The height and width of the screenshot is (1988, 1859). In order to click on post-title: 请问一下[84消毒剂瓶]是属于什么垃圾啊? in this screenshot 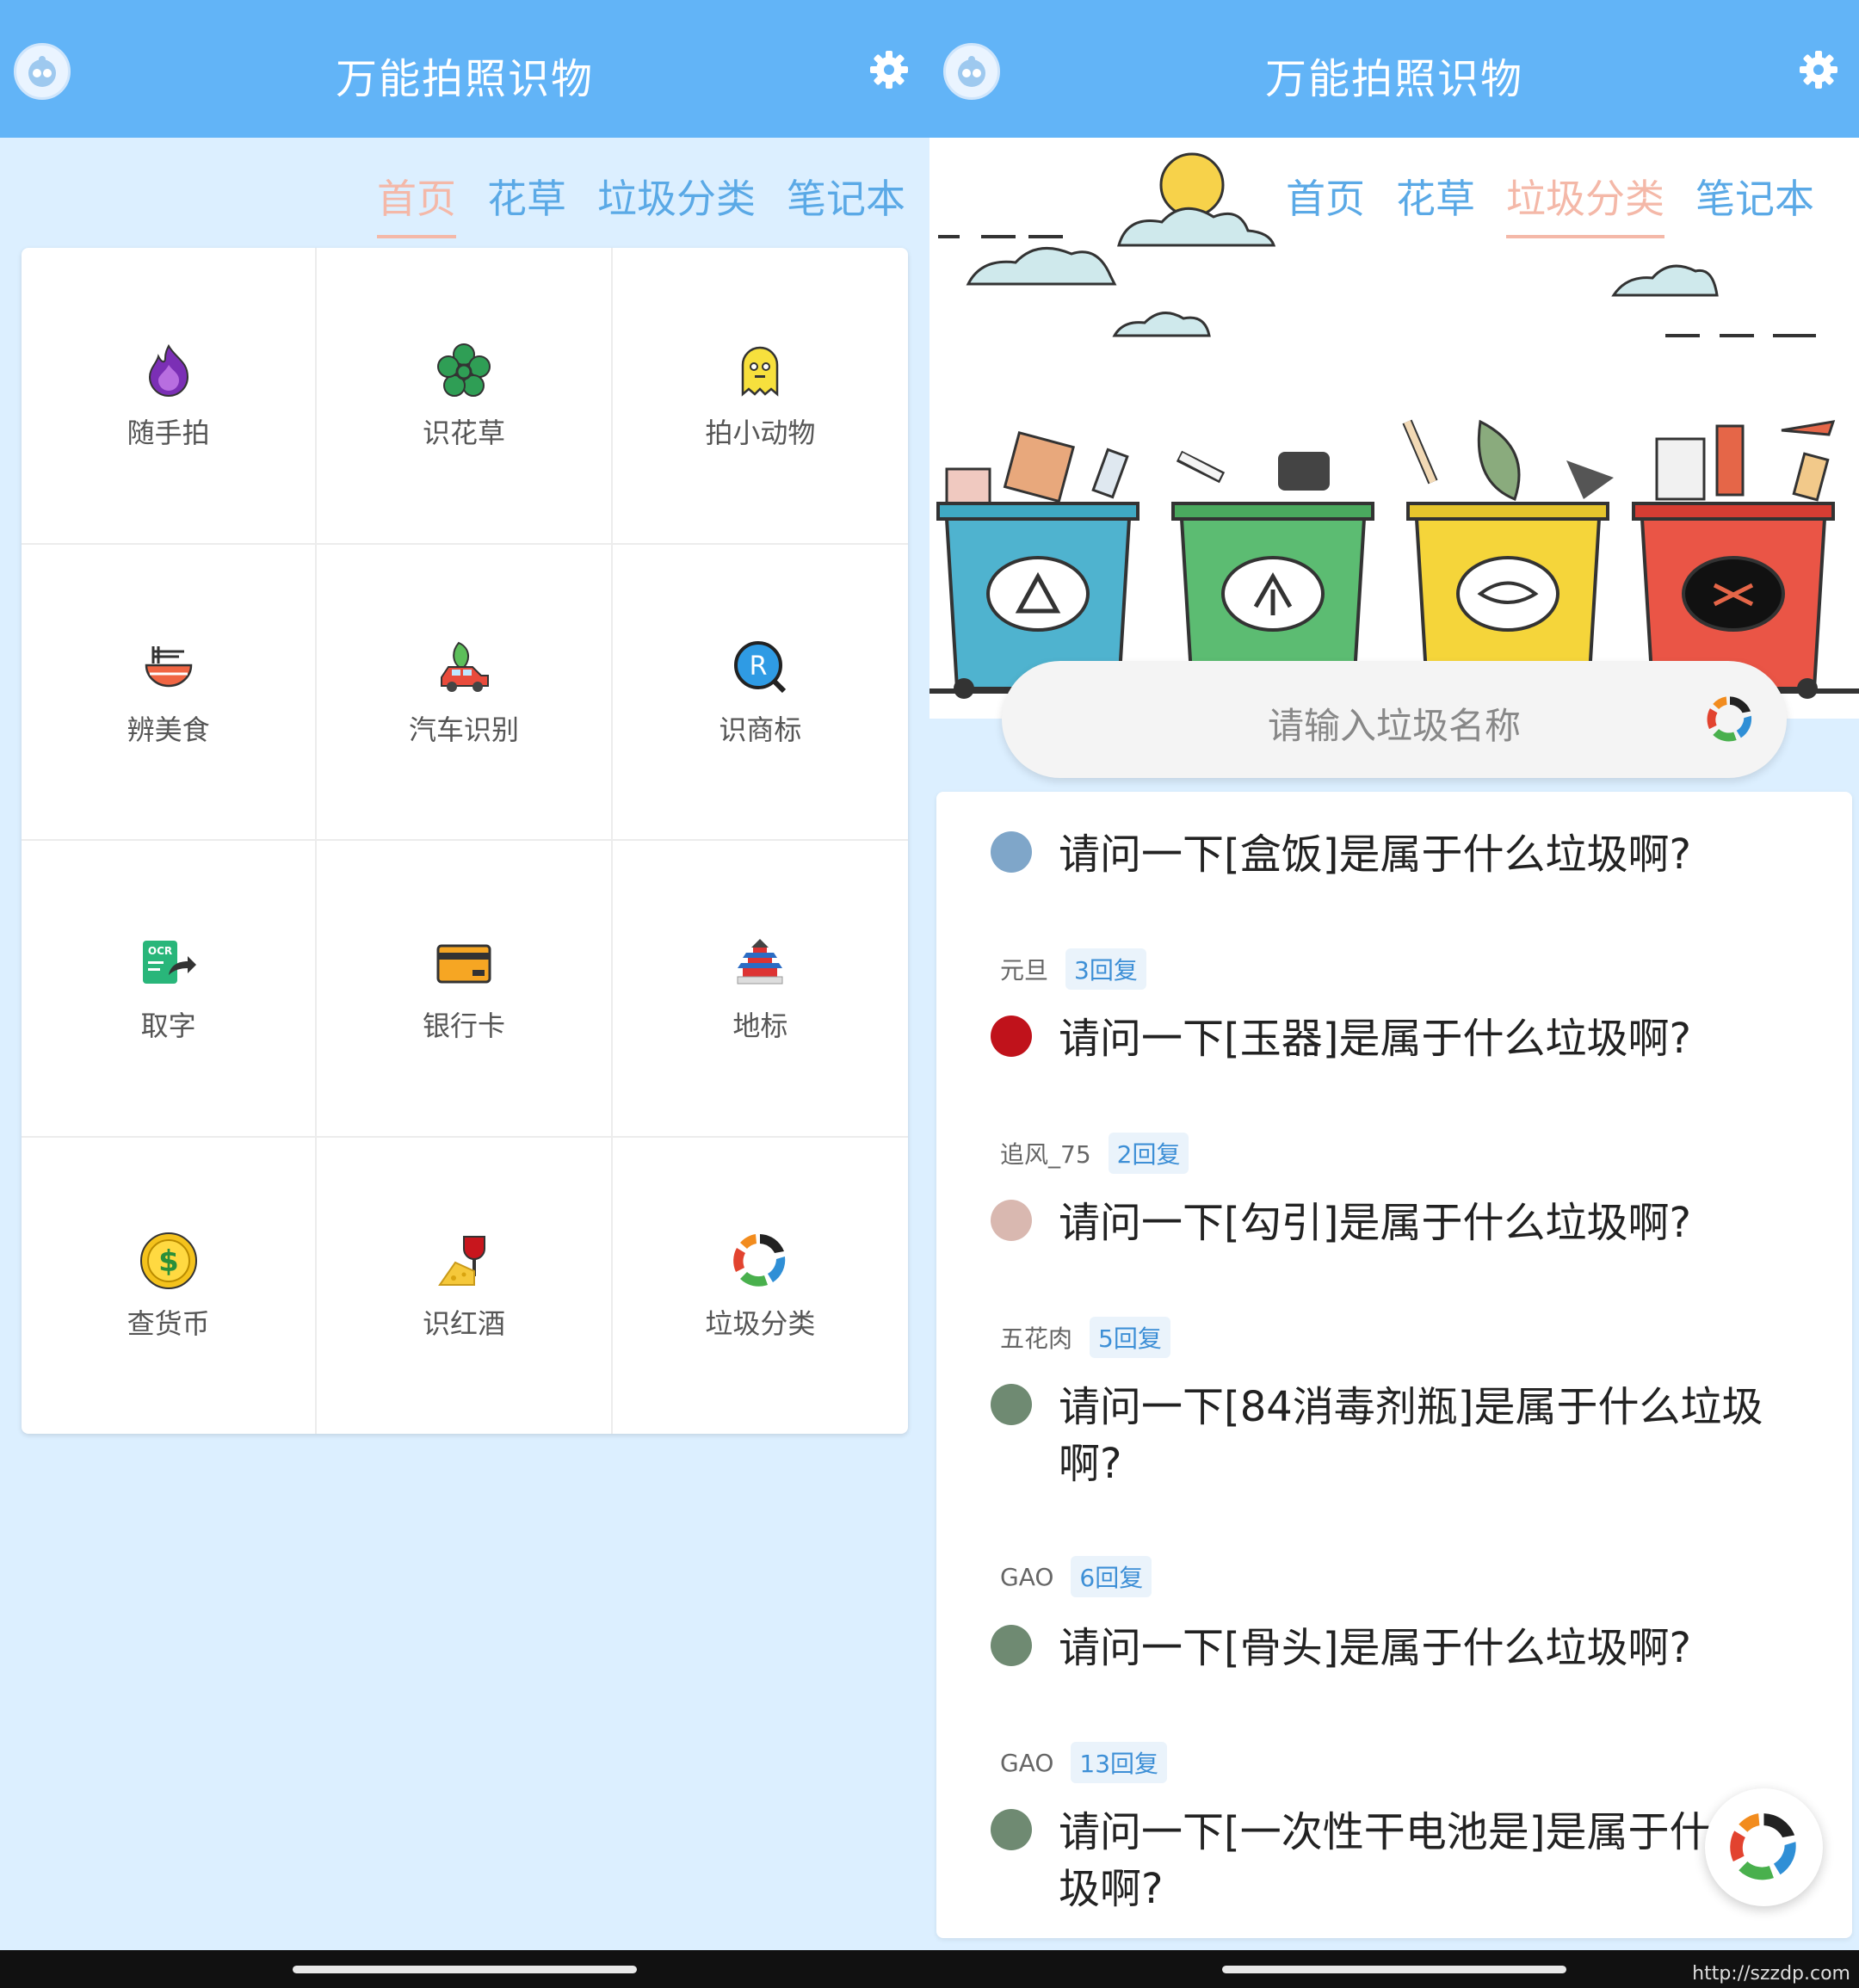, I will do `click(1411, 1435)`.